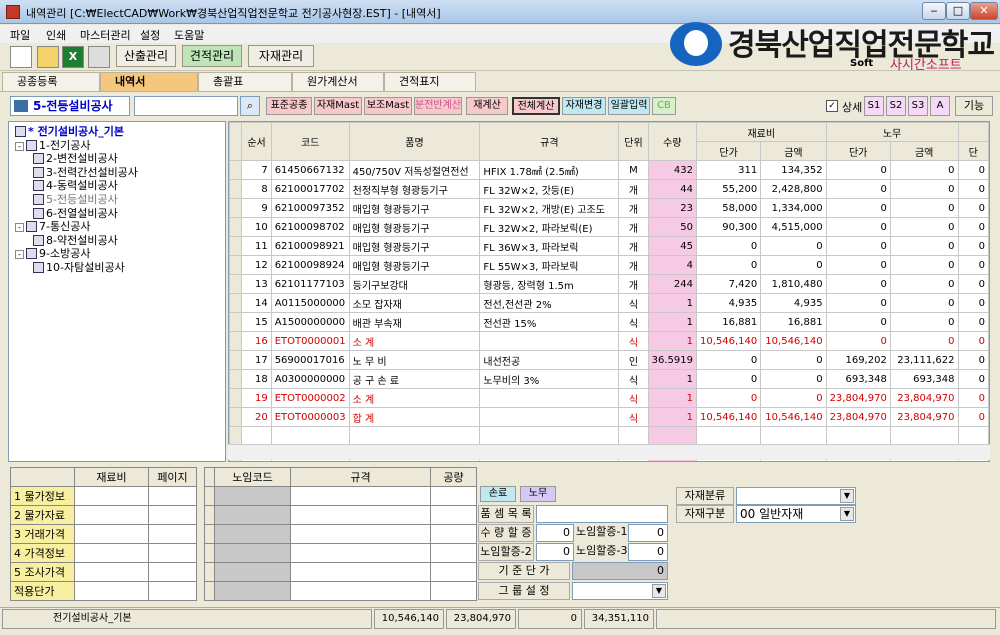 This screenshot has width=1000, height=635. Describe the element at coordinates (310, 303) in the screenshot. I see `cell-code: A0115000000` at that location.